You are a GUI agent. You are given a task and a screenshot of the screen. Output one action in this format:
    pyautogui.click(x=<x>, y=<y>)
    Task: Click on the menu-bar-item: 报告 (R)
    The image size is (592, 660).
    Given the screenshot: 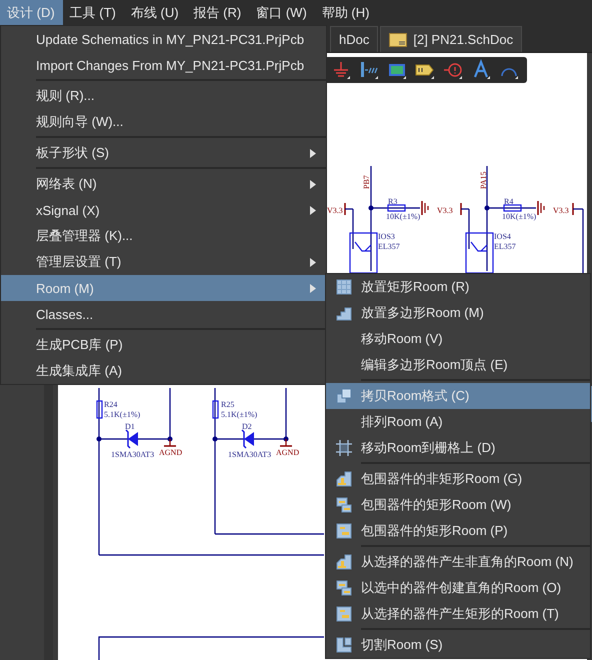 What is the action you would take?
    pyautogui.click(x=218, y=12)
    